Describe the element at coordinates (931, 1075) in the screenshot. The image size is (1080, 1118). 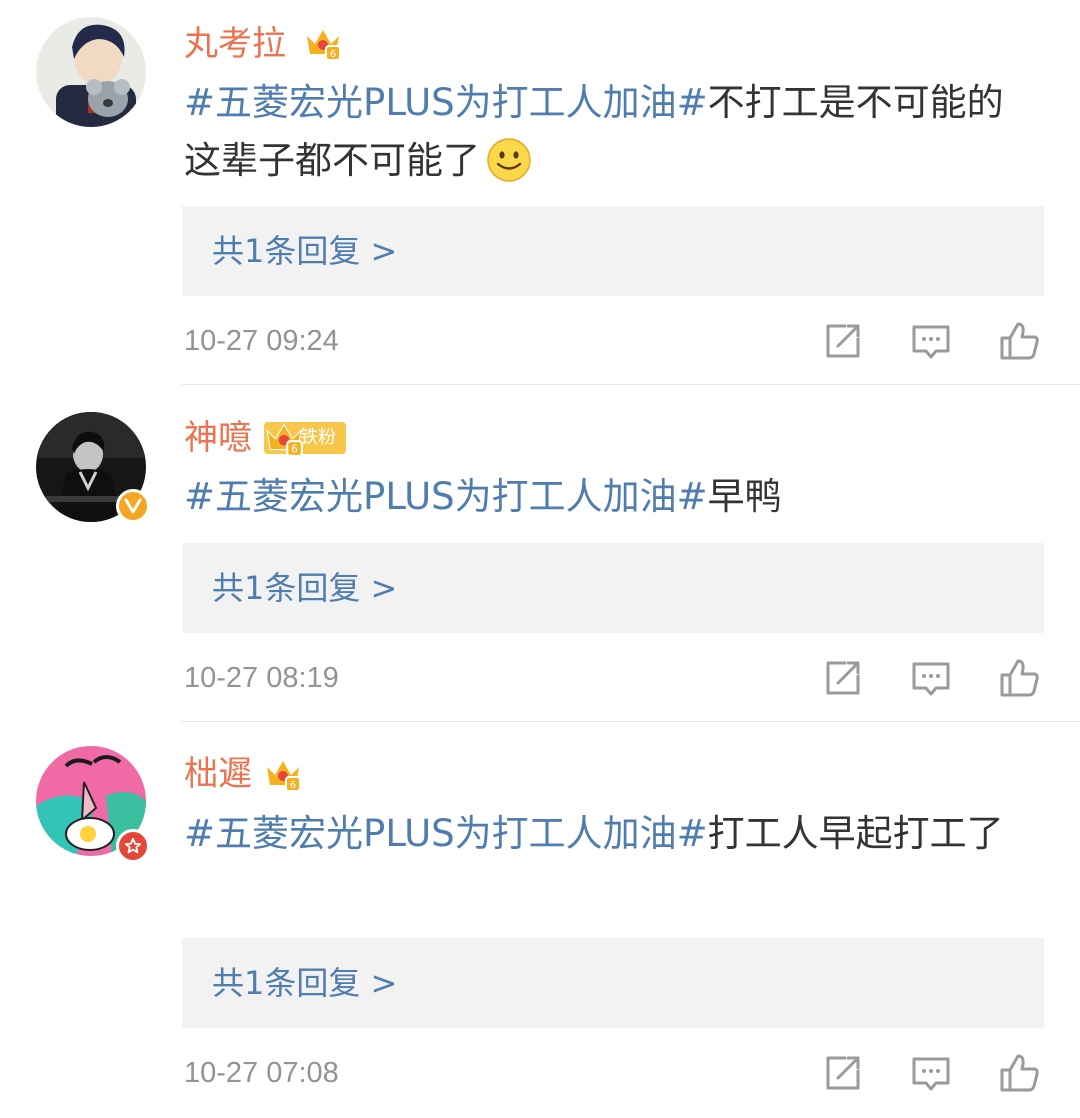
I see `comment-icon` at that location.